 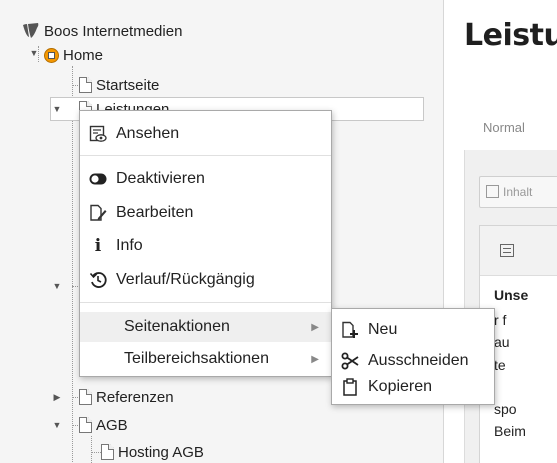 What do you see at coordinates (177, 326) in the screenshot?
I see `menu-item-label: Seitenaktionen` at bounding box center [177, 326].